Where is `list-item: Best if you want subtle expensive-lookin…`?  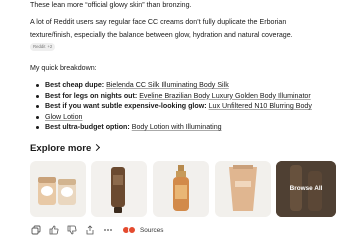
list-item: Best if you want subtle expensive-lookin… is located at coordinates (195, 106).